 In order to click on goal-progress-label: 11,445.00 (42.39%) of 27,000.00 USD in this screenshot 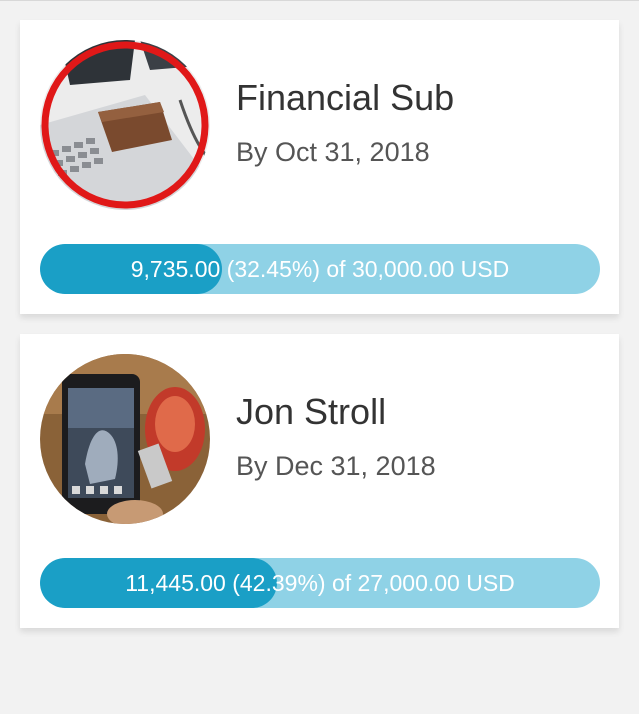, I will do `click(320, 583)`.